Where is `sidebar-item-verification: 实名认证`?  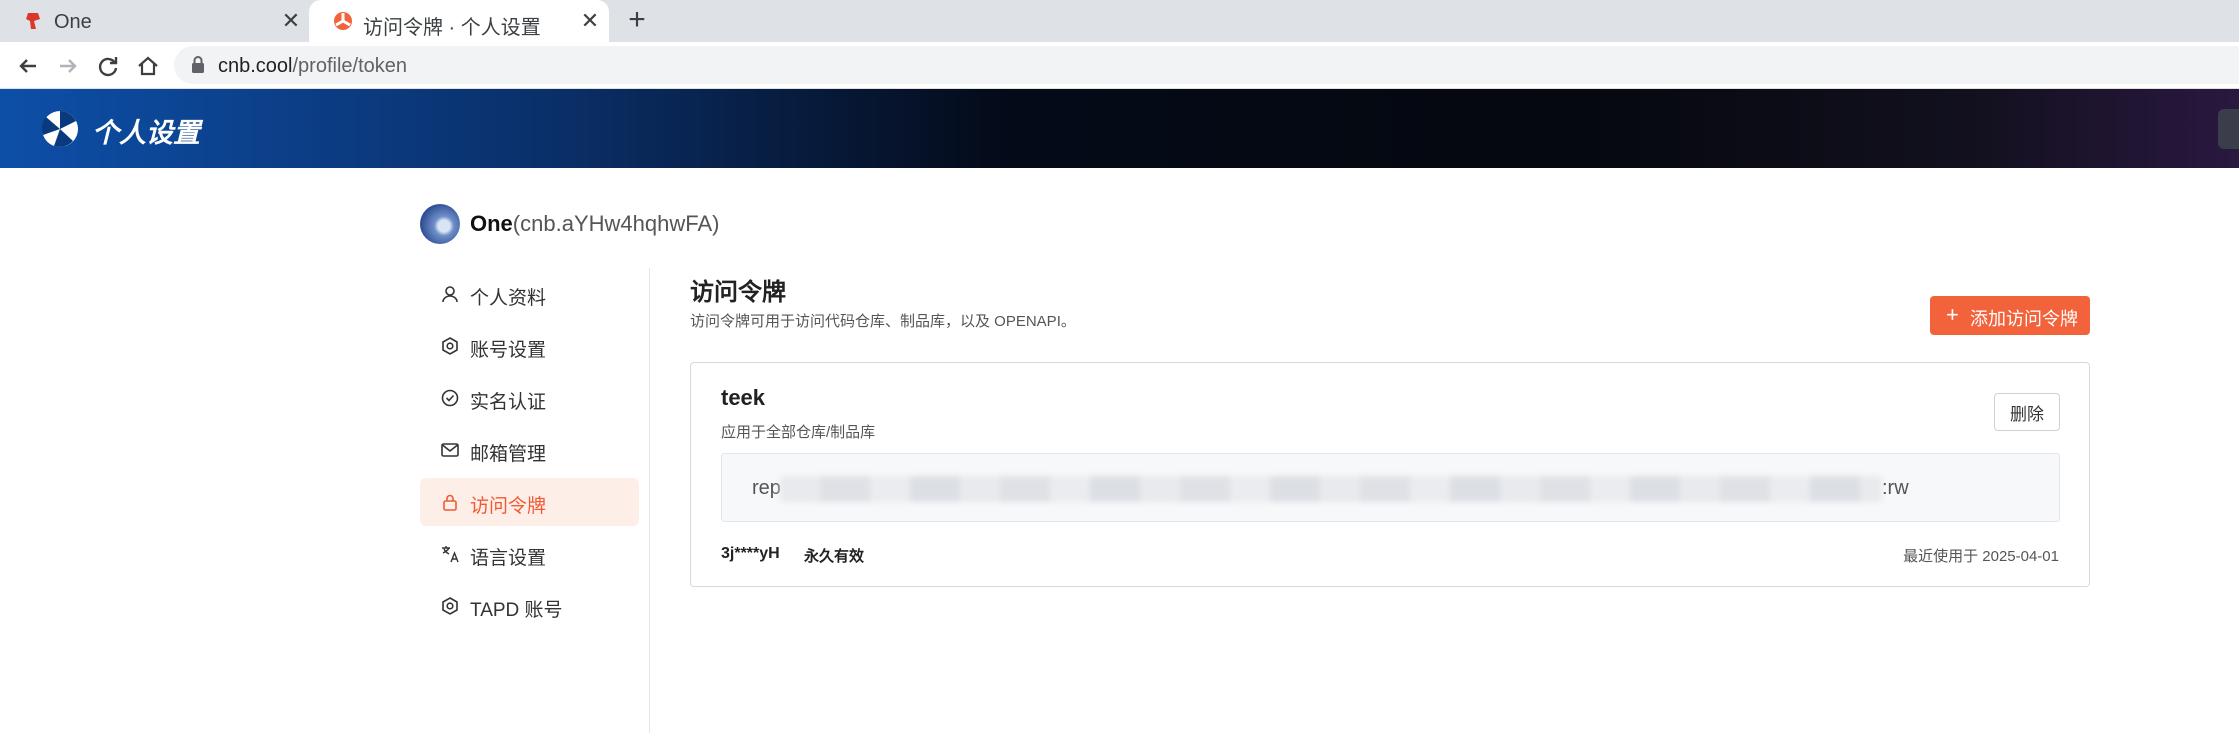
sidebar-item-verification: 实名认证 is located at coordinates (529, 398).